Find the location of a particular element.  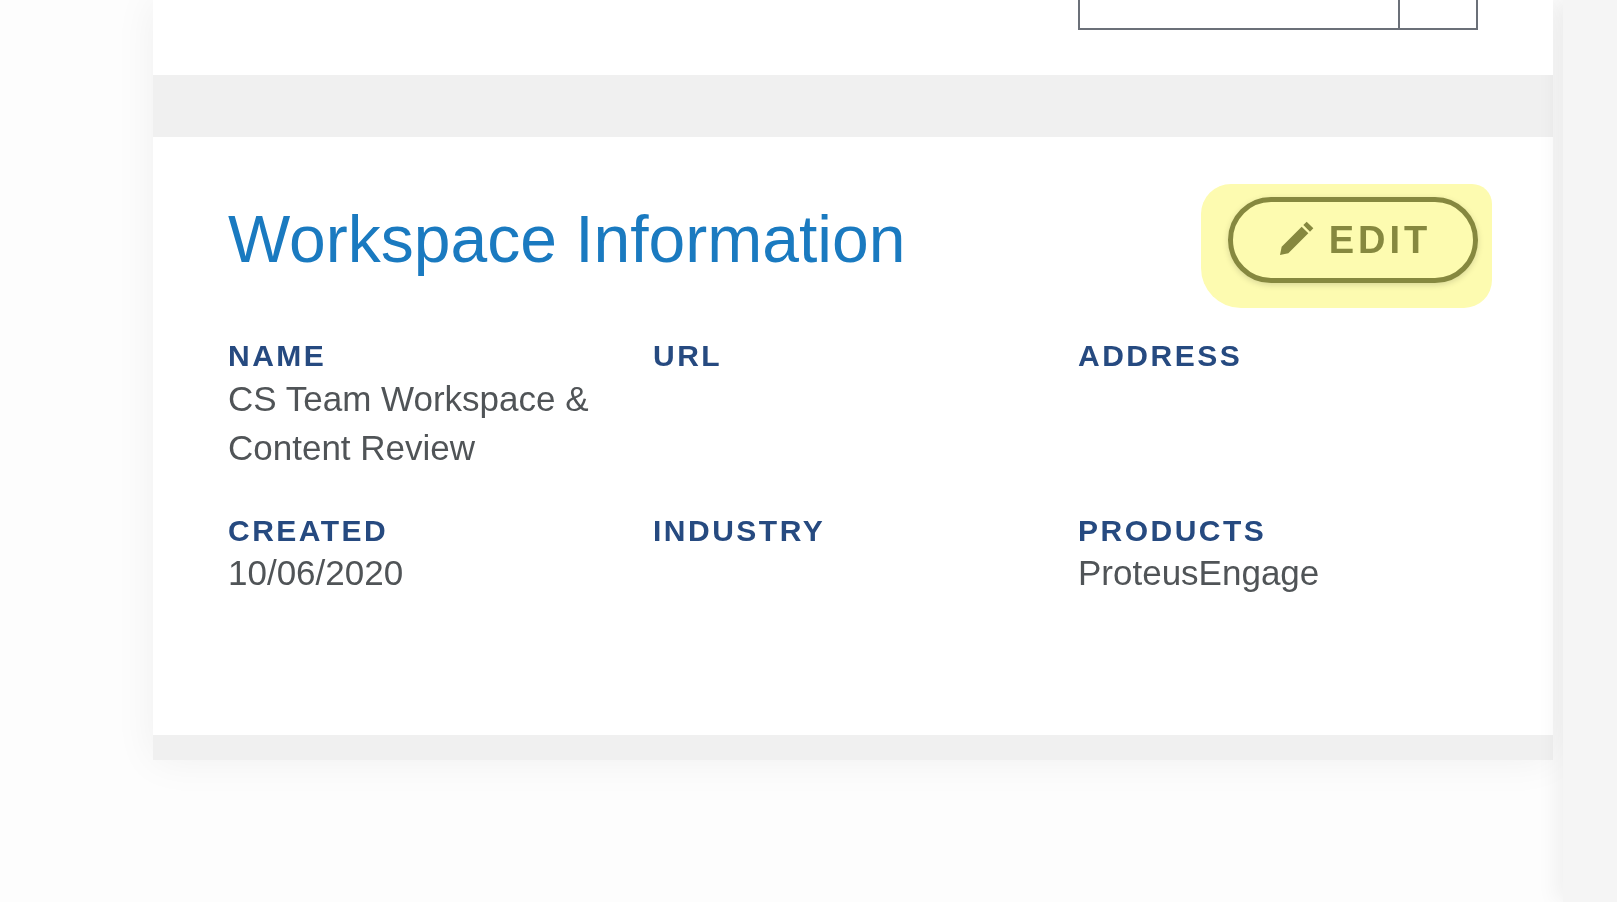

field-value: ProteusEngage is located at coordinates (1199, 573).